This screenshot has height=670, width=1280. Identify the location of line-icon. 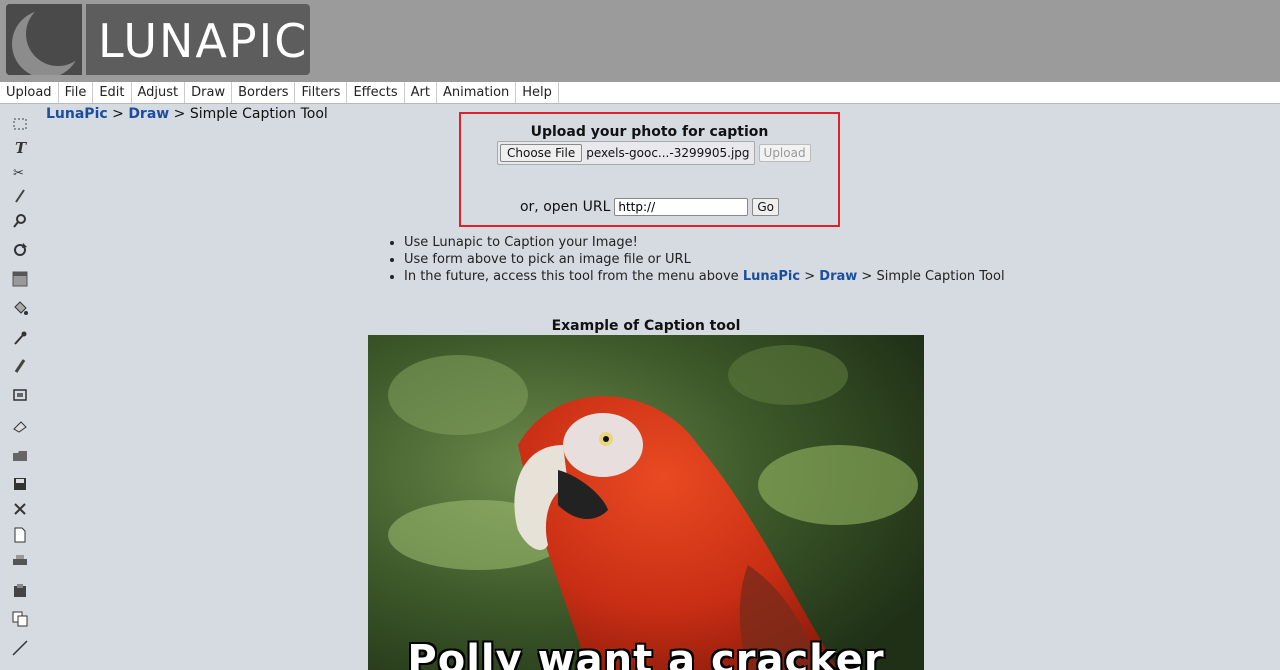
(20, 648).